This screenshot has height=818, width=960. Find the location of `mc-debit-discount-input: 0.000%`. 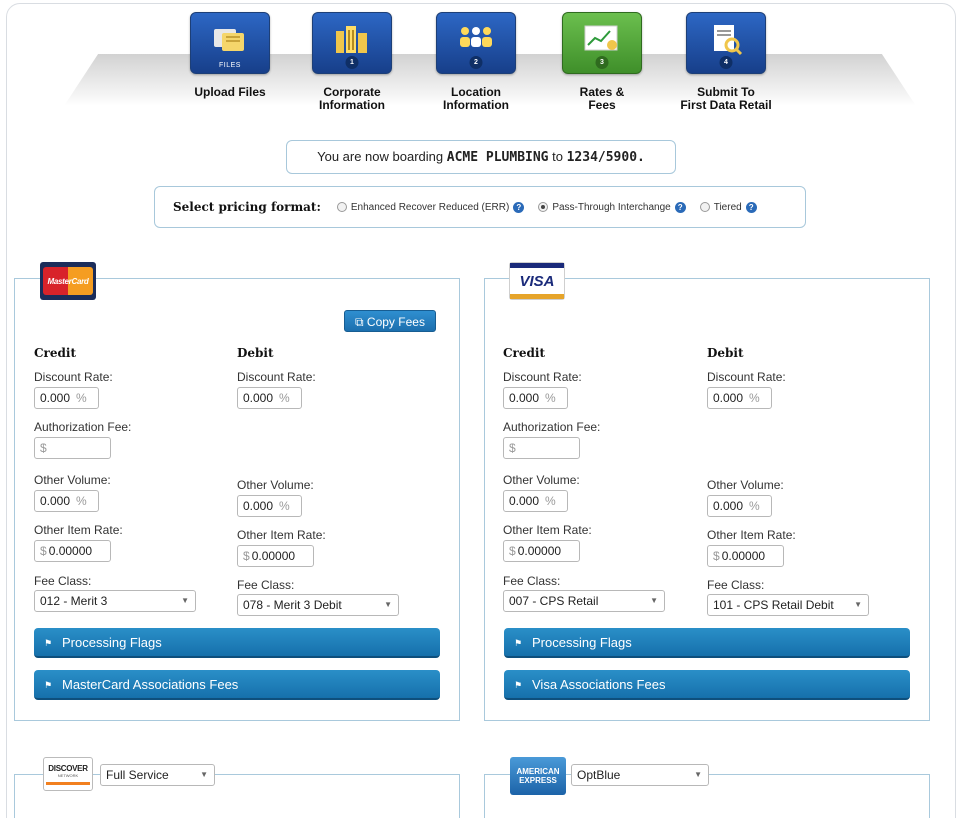

mc-debit-discount-input: 0.000% is located at coordinates (269, 398).